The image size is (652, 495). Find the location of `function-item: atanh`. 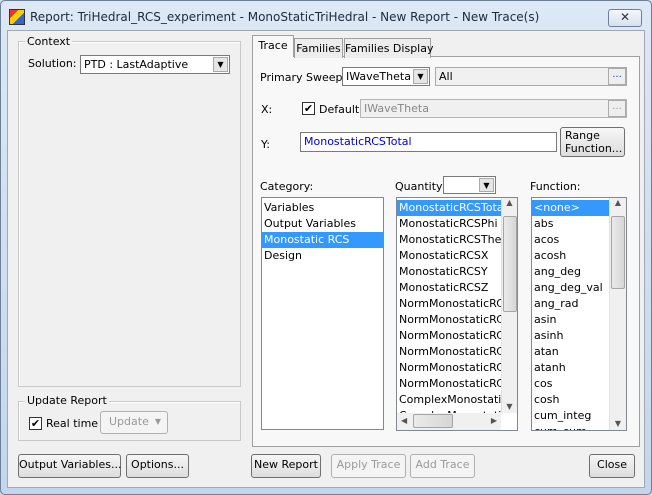

function-item: atanh is located at coordinates (570, 368).